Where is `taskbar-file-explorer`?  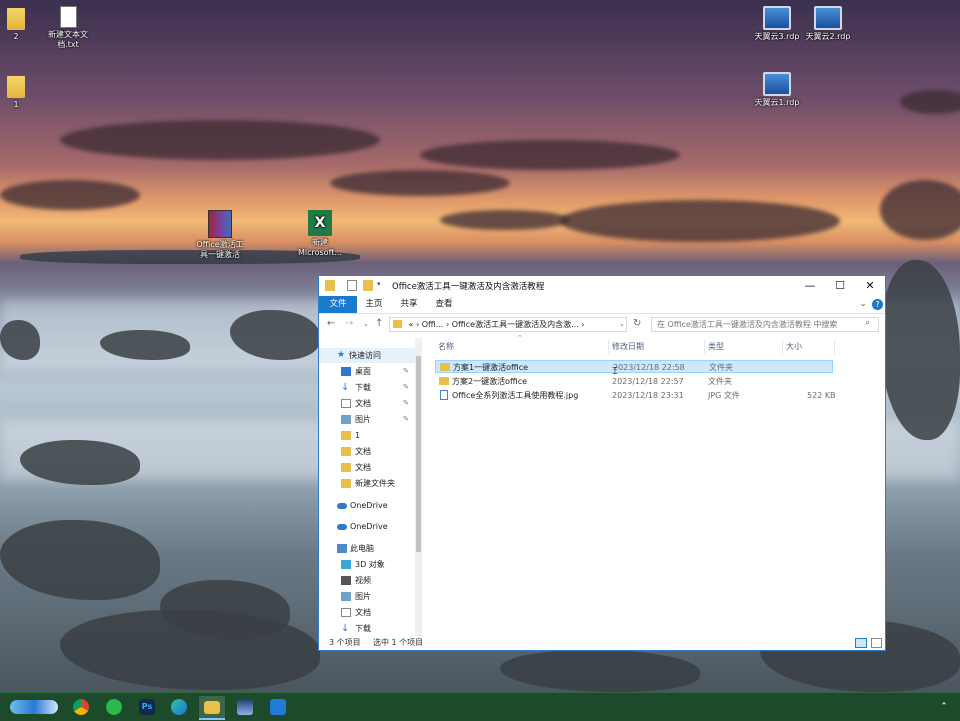 taskbar-file-explorer is located at coordinates (212, 708).